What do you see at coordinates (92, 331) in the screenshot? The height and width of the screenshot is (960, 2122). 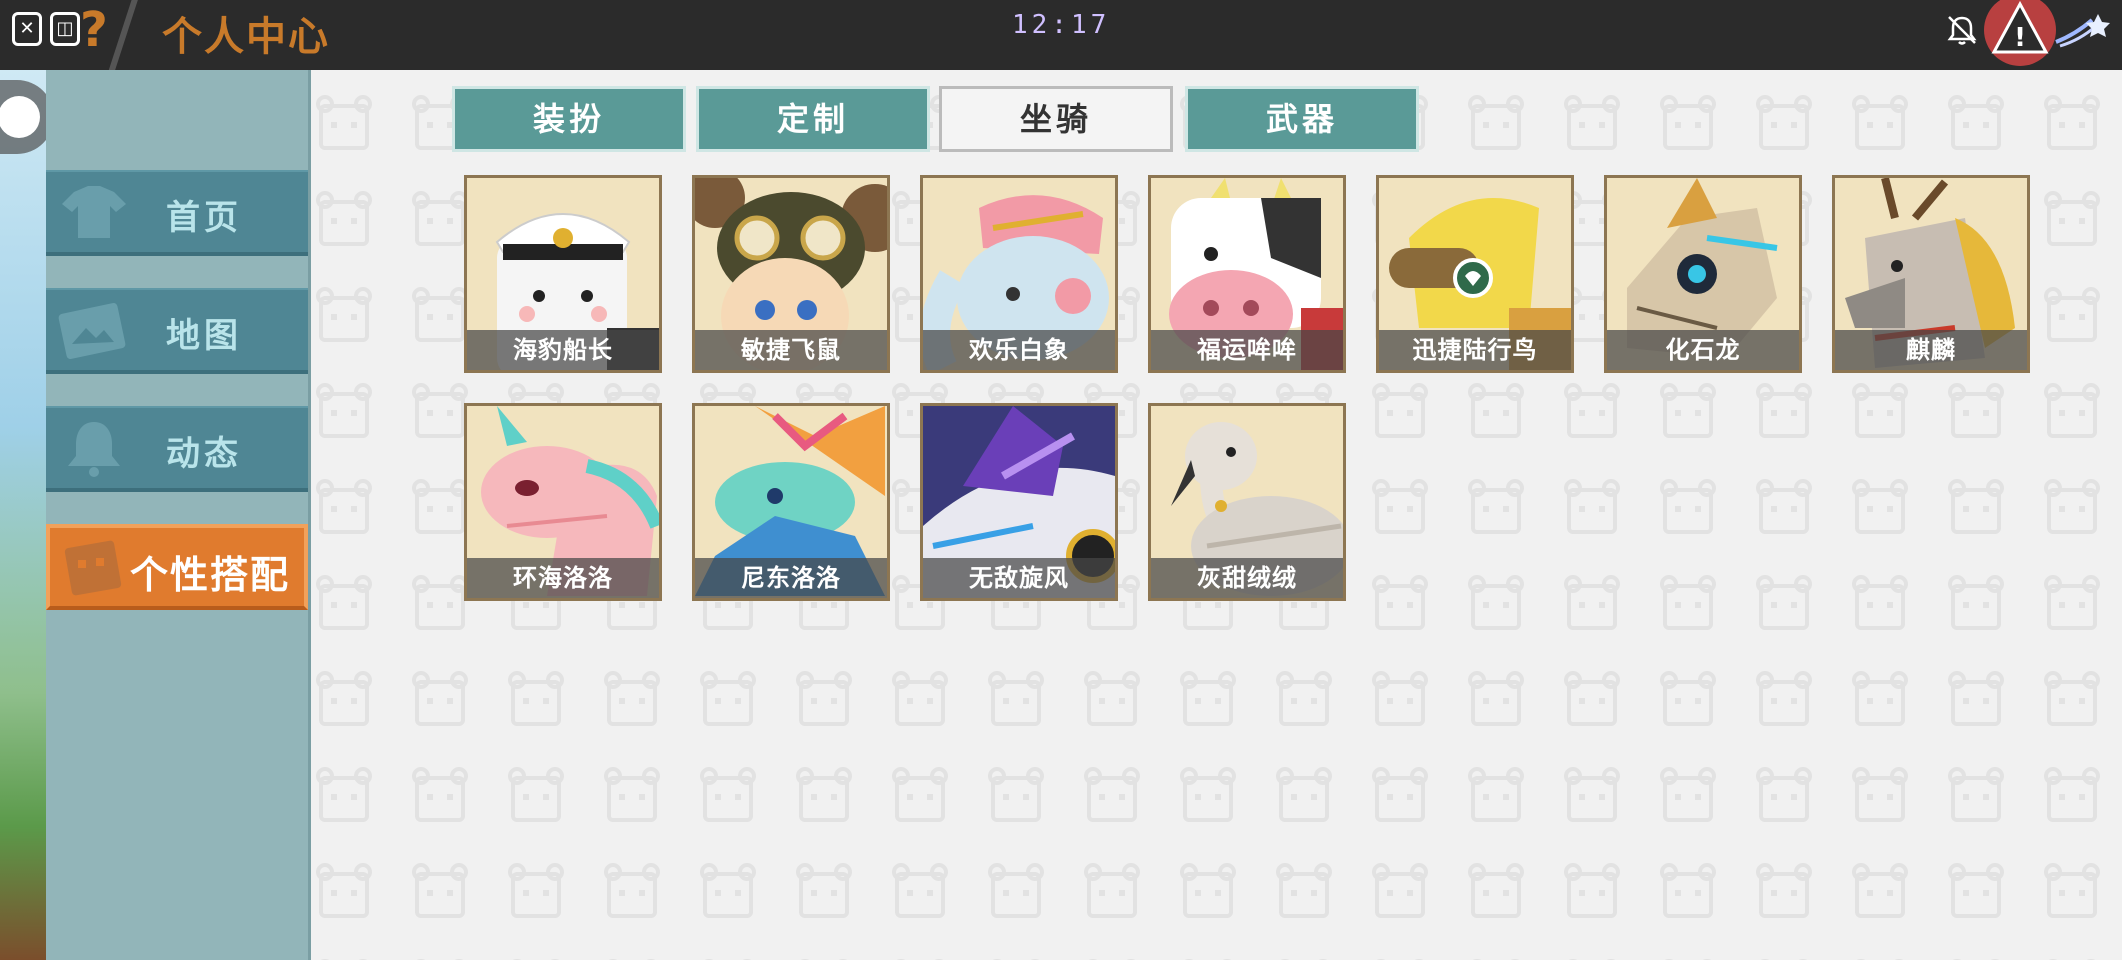 I see `map-icon` at bounding box center [92, 331].